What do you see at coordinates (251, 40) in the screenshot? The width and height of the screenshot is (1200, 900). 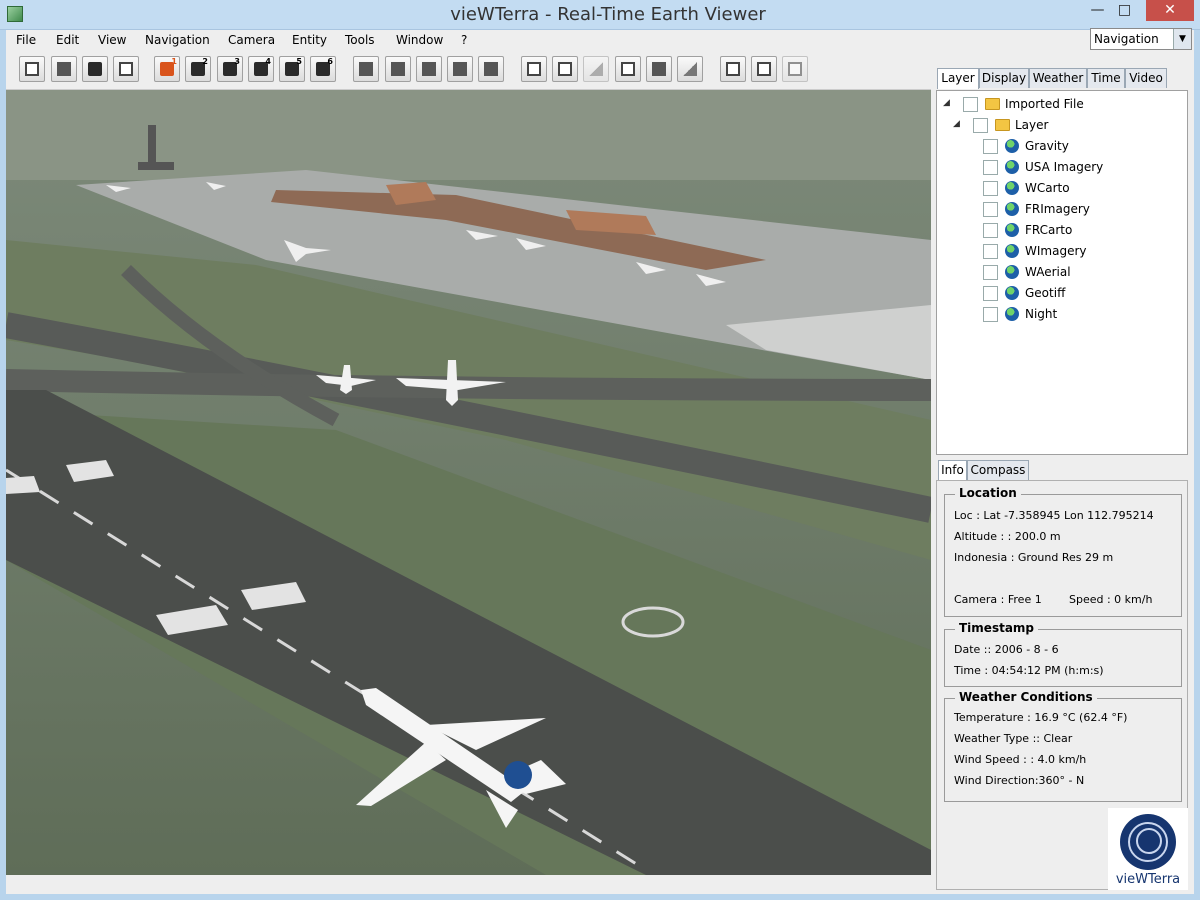 I see `menu-camera: Camera` at bounding box center [251, 40].